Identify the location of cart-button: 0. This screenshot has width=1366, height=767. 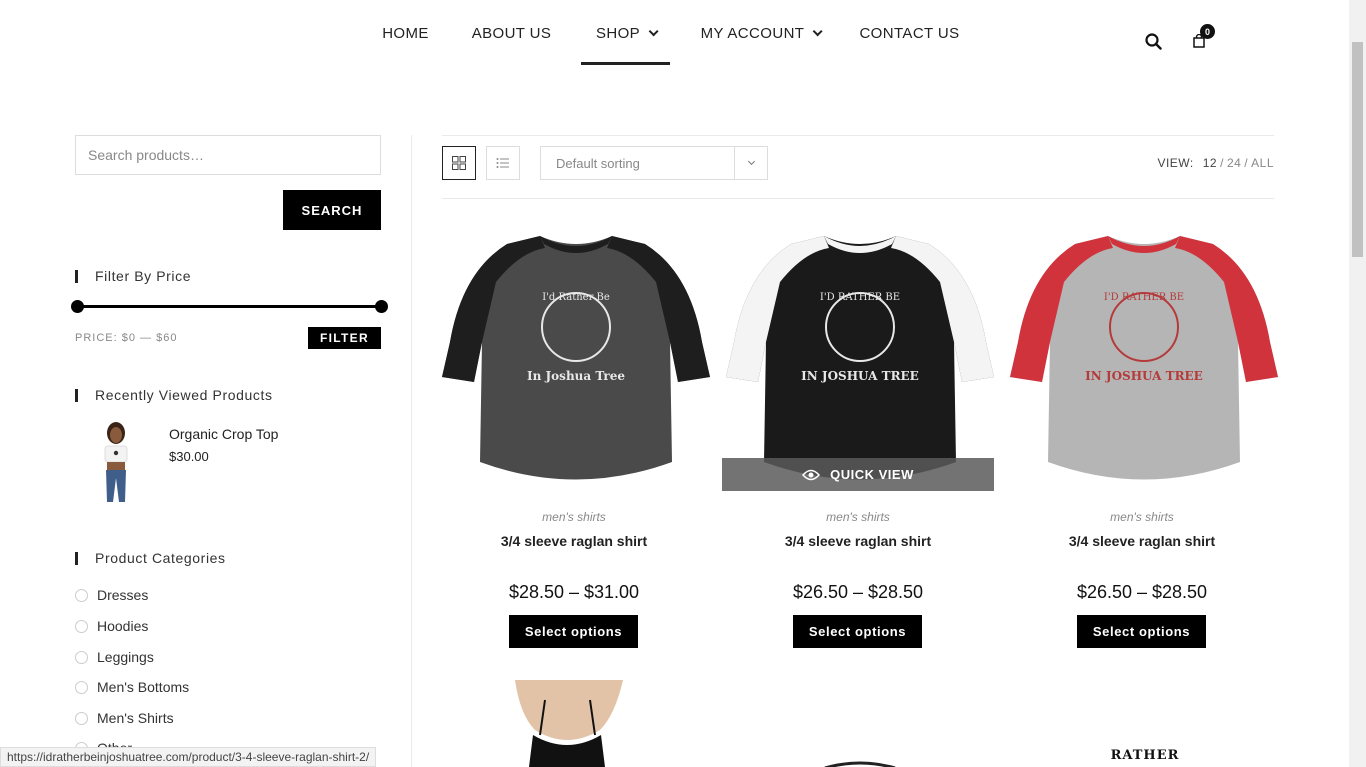
(1204, 36).